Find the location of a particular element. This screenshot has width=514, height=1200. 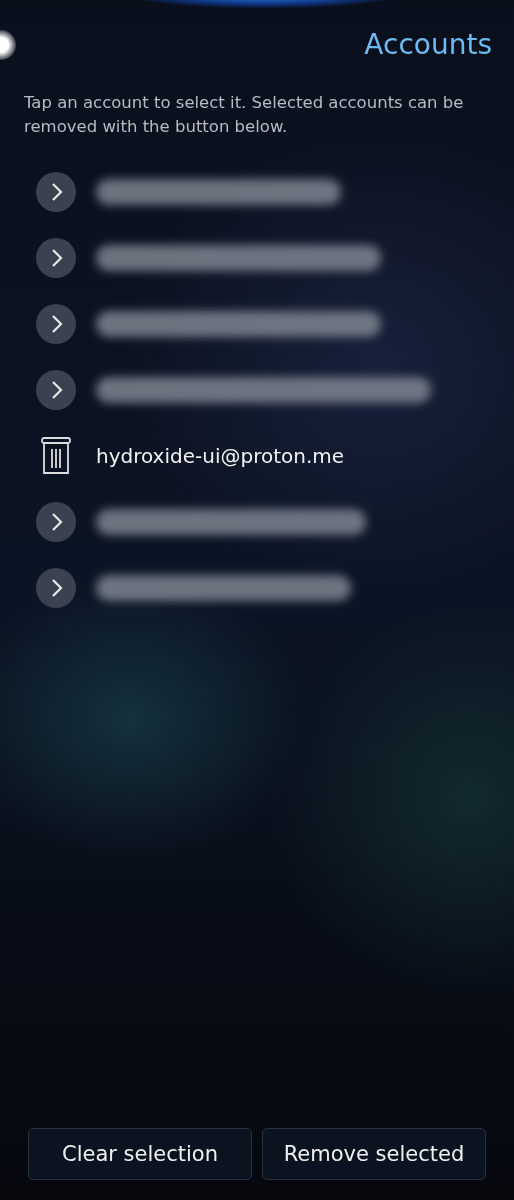

trash-icon is located at coordinates (56, 456).